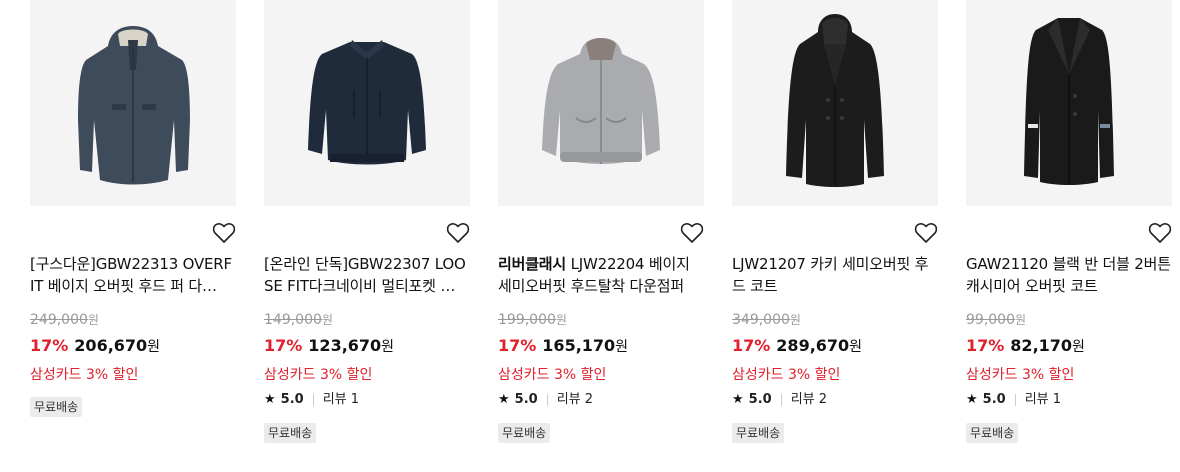  I want to click on product-title: LJW21207 카키 세미오버핏 후드 코트, so click(835, 275).